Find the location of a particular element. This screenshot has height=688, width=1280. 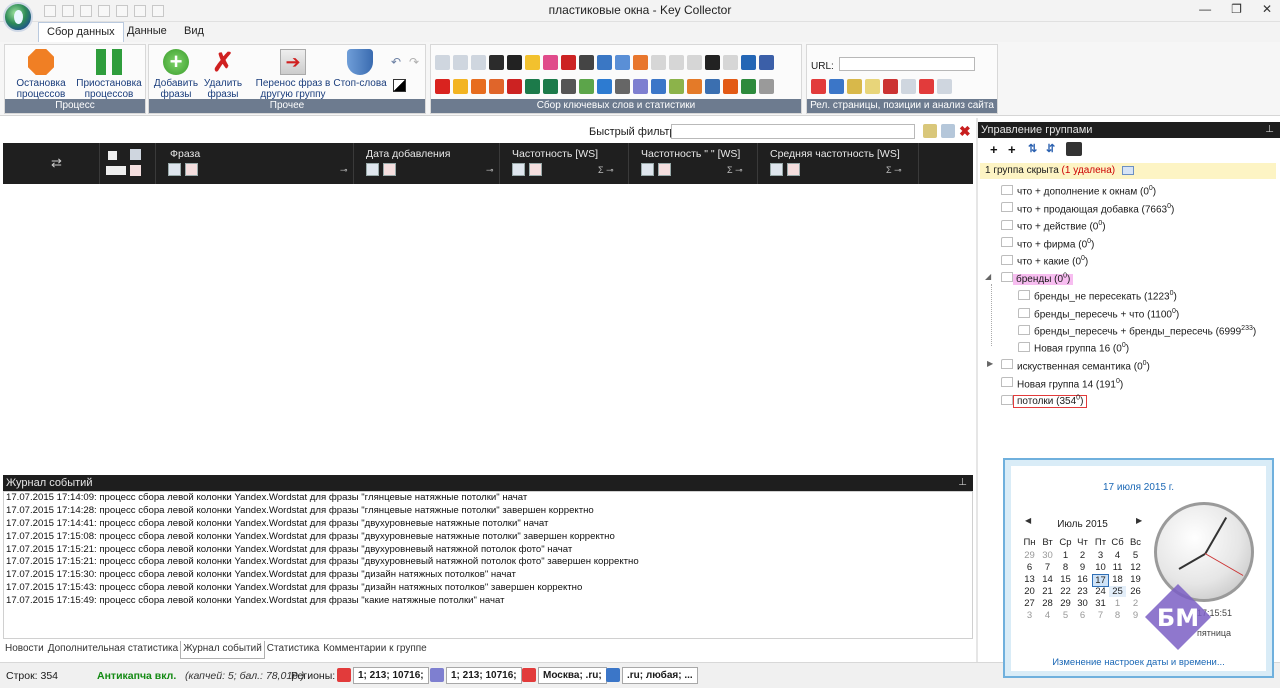

calendar-day: 19 is located at coordinates (1135, 579).